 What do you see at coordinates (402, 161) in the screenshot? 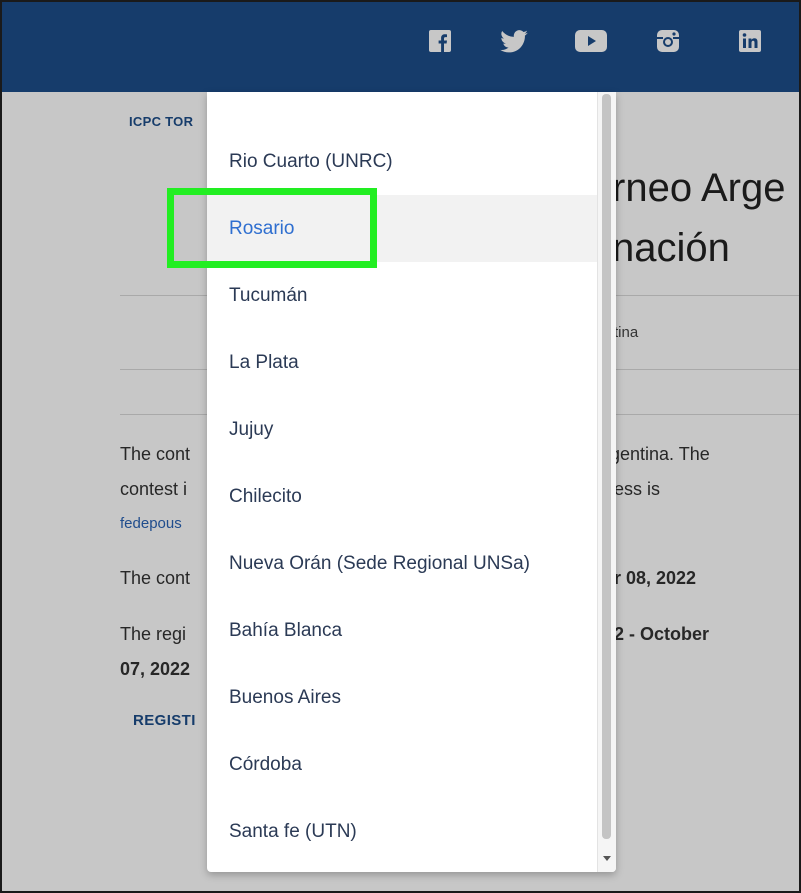
I see `menu-item-rio-cuarto: Rio Cuarto (UNRC)` at bounding box center [402, 161].